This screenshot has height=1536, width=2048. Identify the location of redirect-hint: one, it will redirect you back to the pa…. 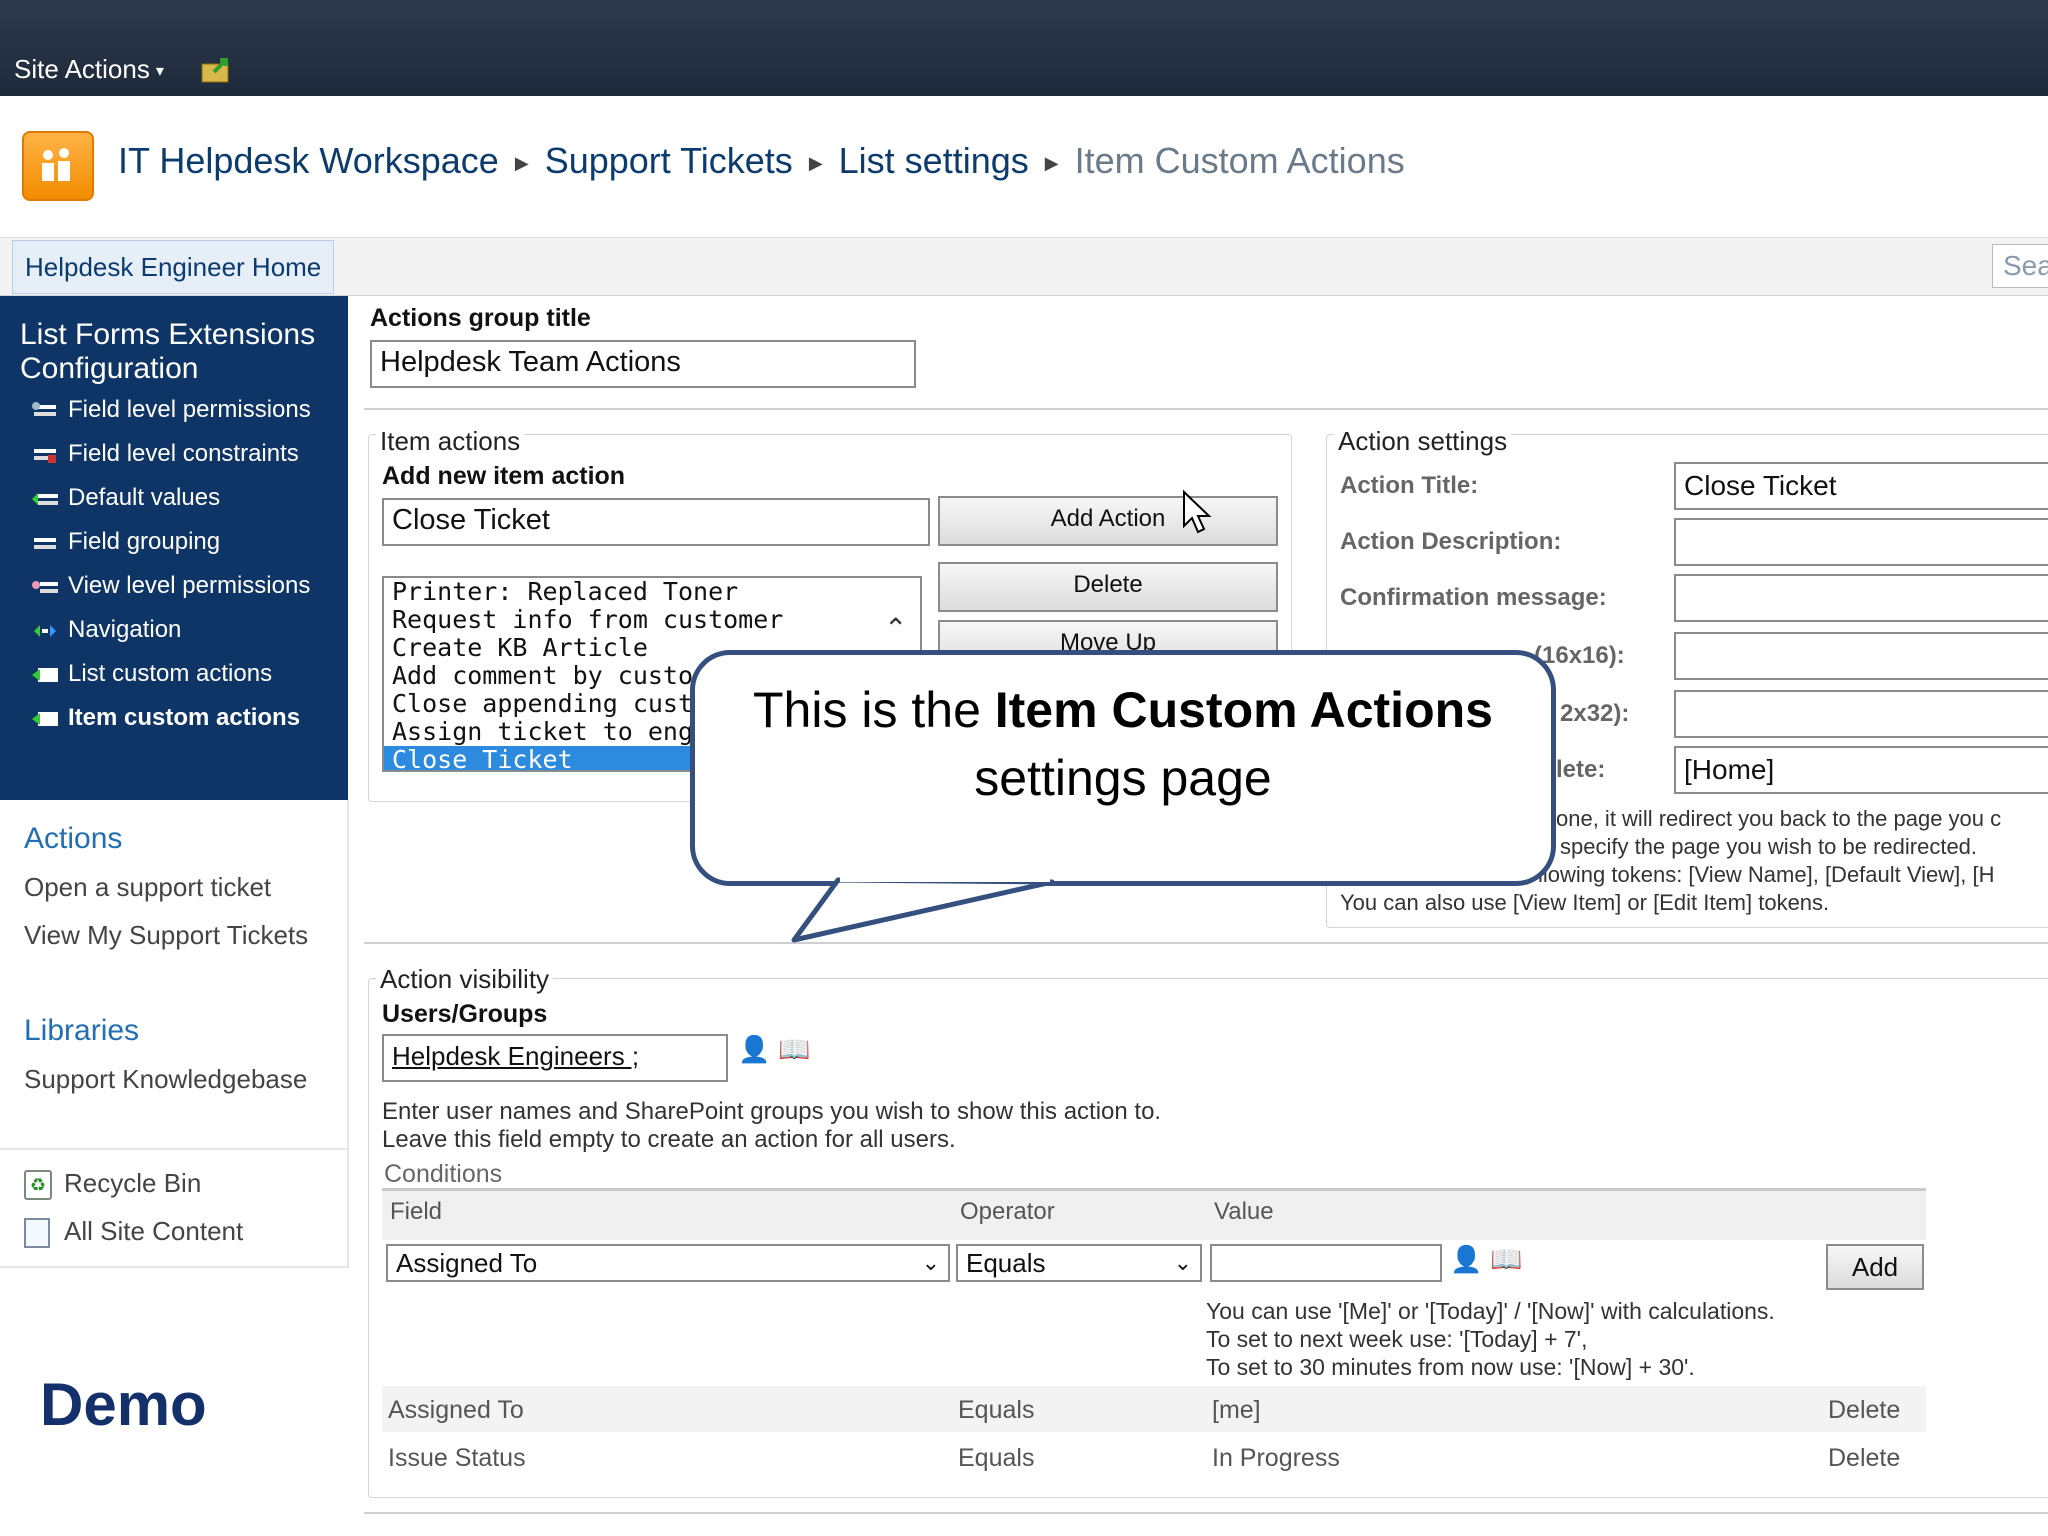
(1779, 818).